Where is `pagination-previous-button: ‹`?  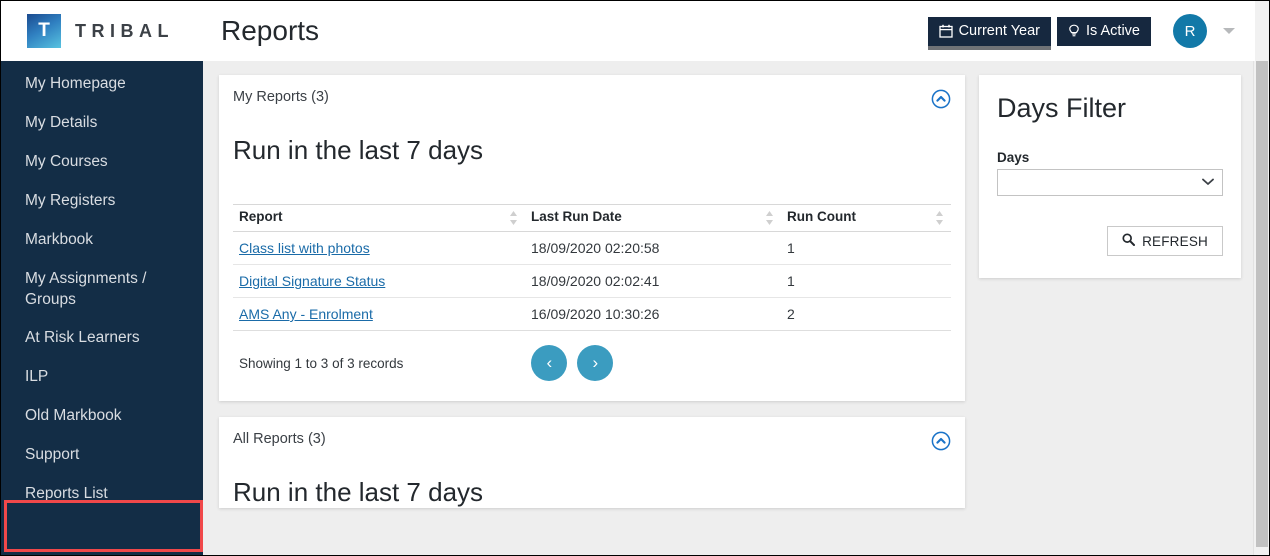
pagination-previous-button: ‹ is located at coordinates (549, 363).